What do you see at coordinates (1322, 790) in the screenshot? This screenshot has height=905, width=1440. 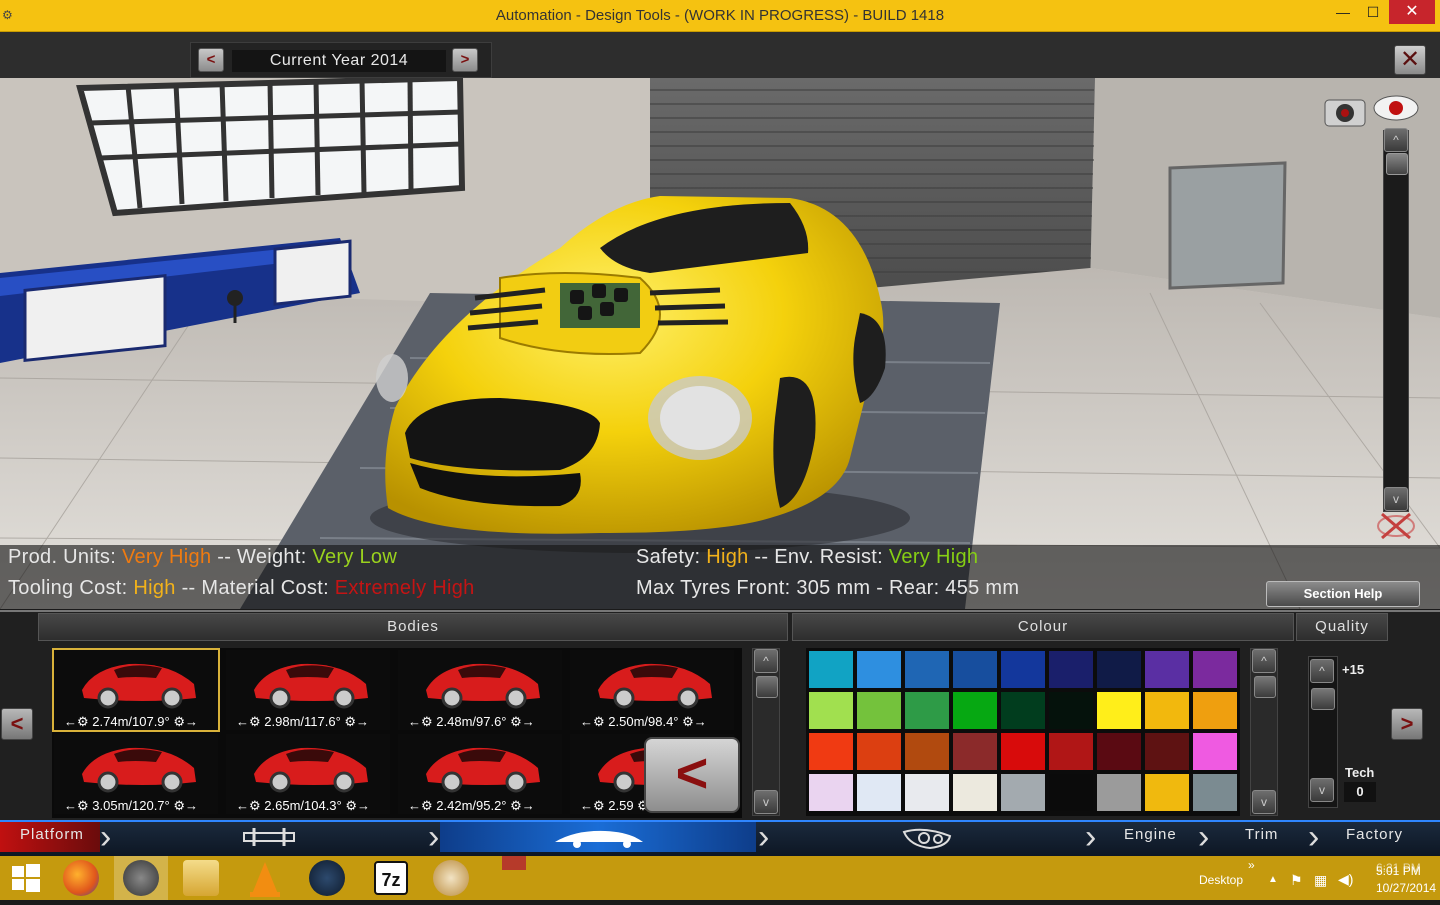 I see `quality-down-button: v` at bounding box center [1322, 790].